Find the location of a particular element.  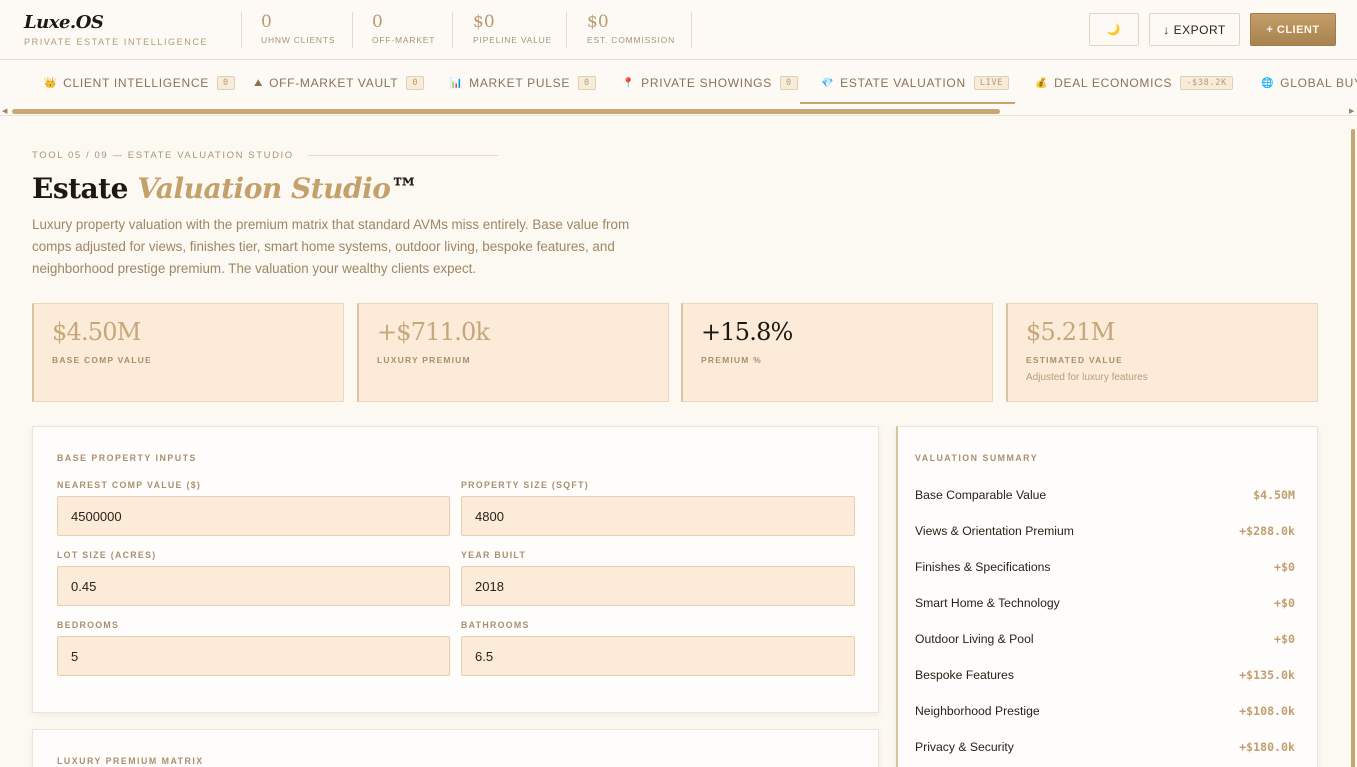

gem-icon: 💎 is located at coordinates (828, 83).